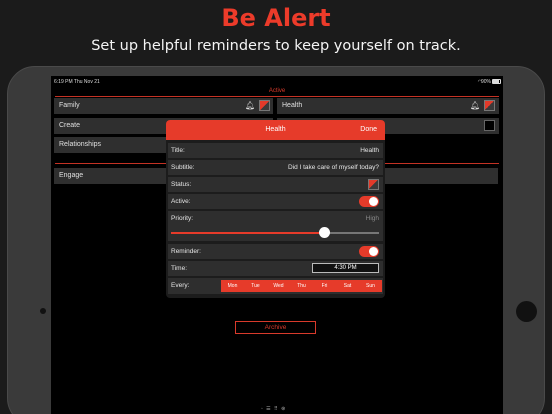 This screenshot has height=414, width=552. What do you see at coordinates (526, 311) in the screenshot?
I see `home-button` at bounding box center [526, 311].